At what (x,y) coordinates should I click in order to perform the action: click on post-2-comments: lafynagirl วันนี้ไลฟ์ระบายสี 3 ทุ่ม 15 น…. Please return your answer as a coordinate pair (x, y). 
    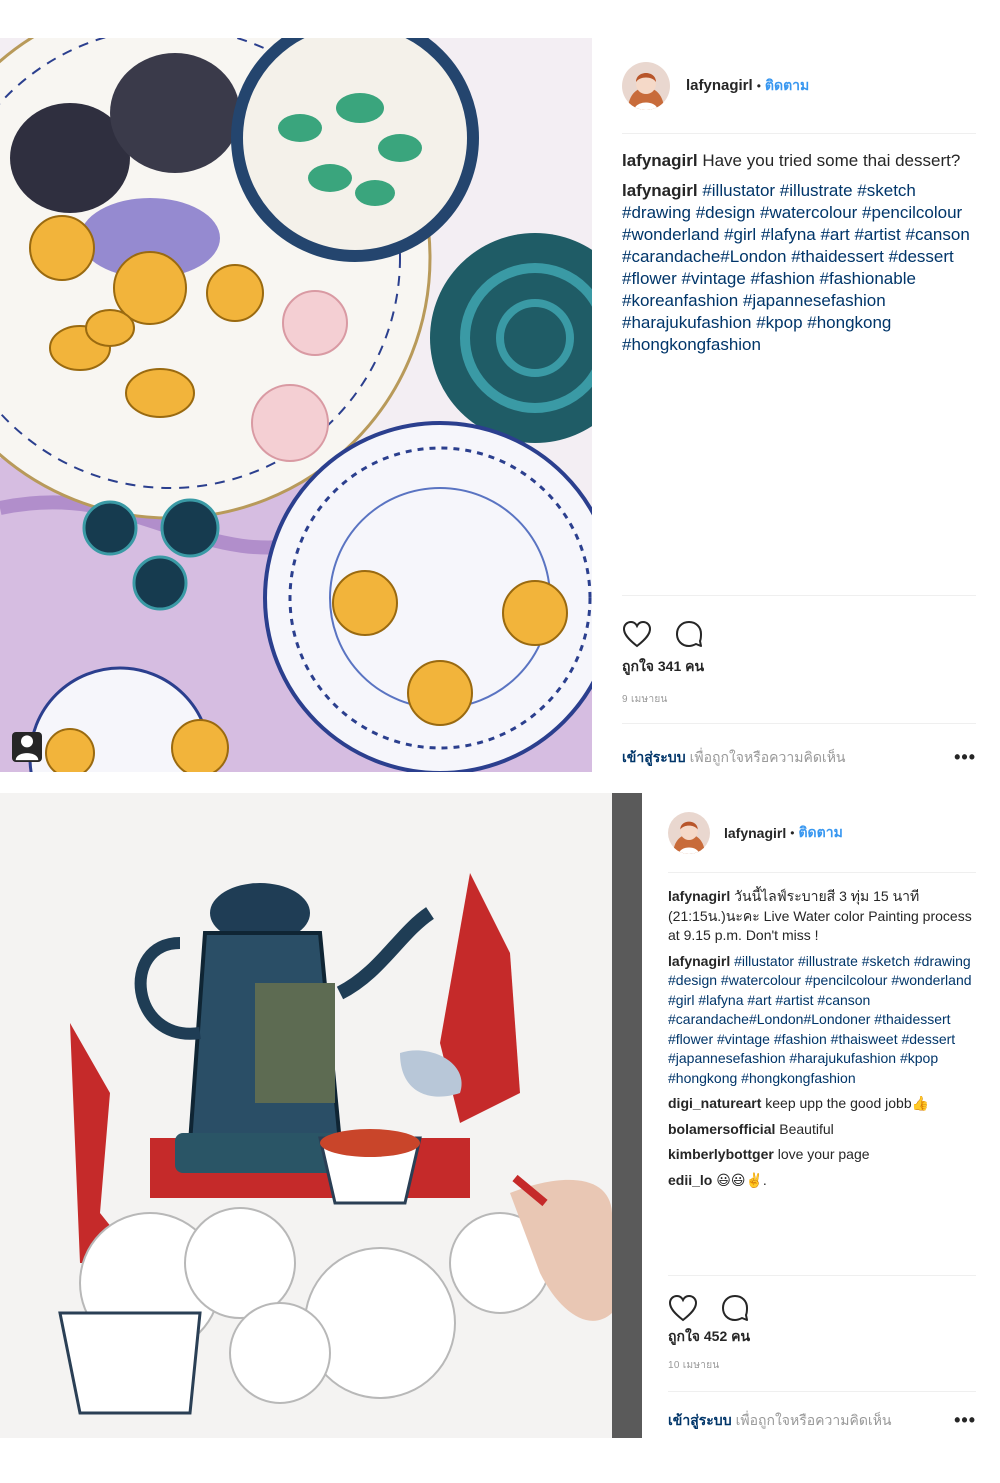
    Looking at the image, I should click on (822, 1074).